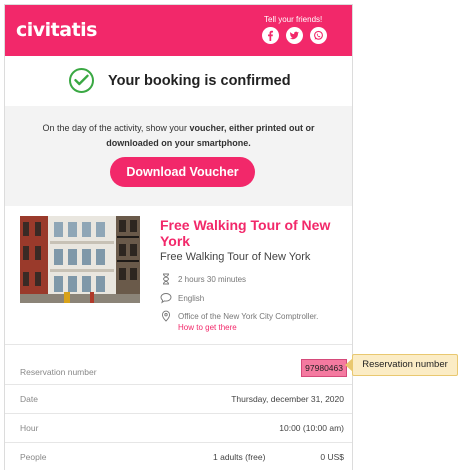 The width and height of the screenshot is (462, 470). Describe the element at coordinates (80, 259) in the screenshot. I see `tour-photo` at that location.